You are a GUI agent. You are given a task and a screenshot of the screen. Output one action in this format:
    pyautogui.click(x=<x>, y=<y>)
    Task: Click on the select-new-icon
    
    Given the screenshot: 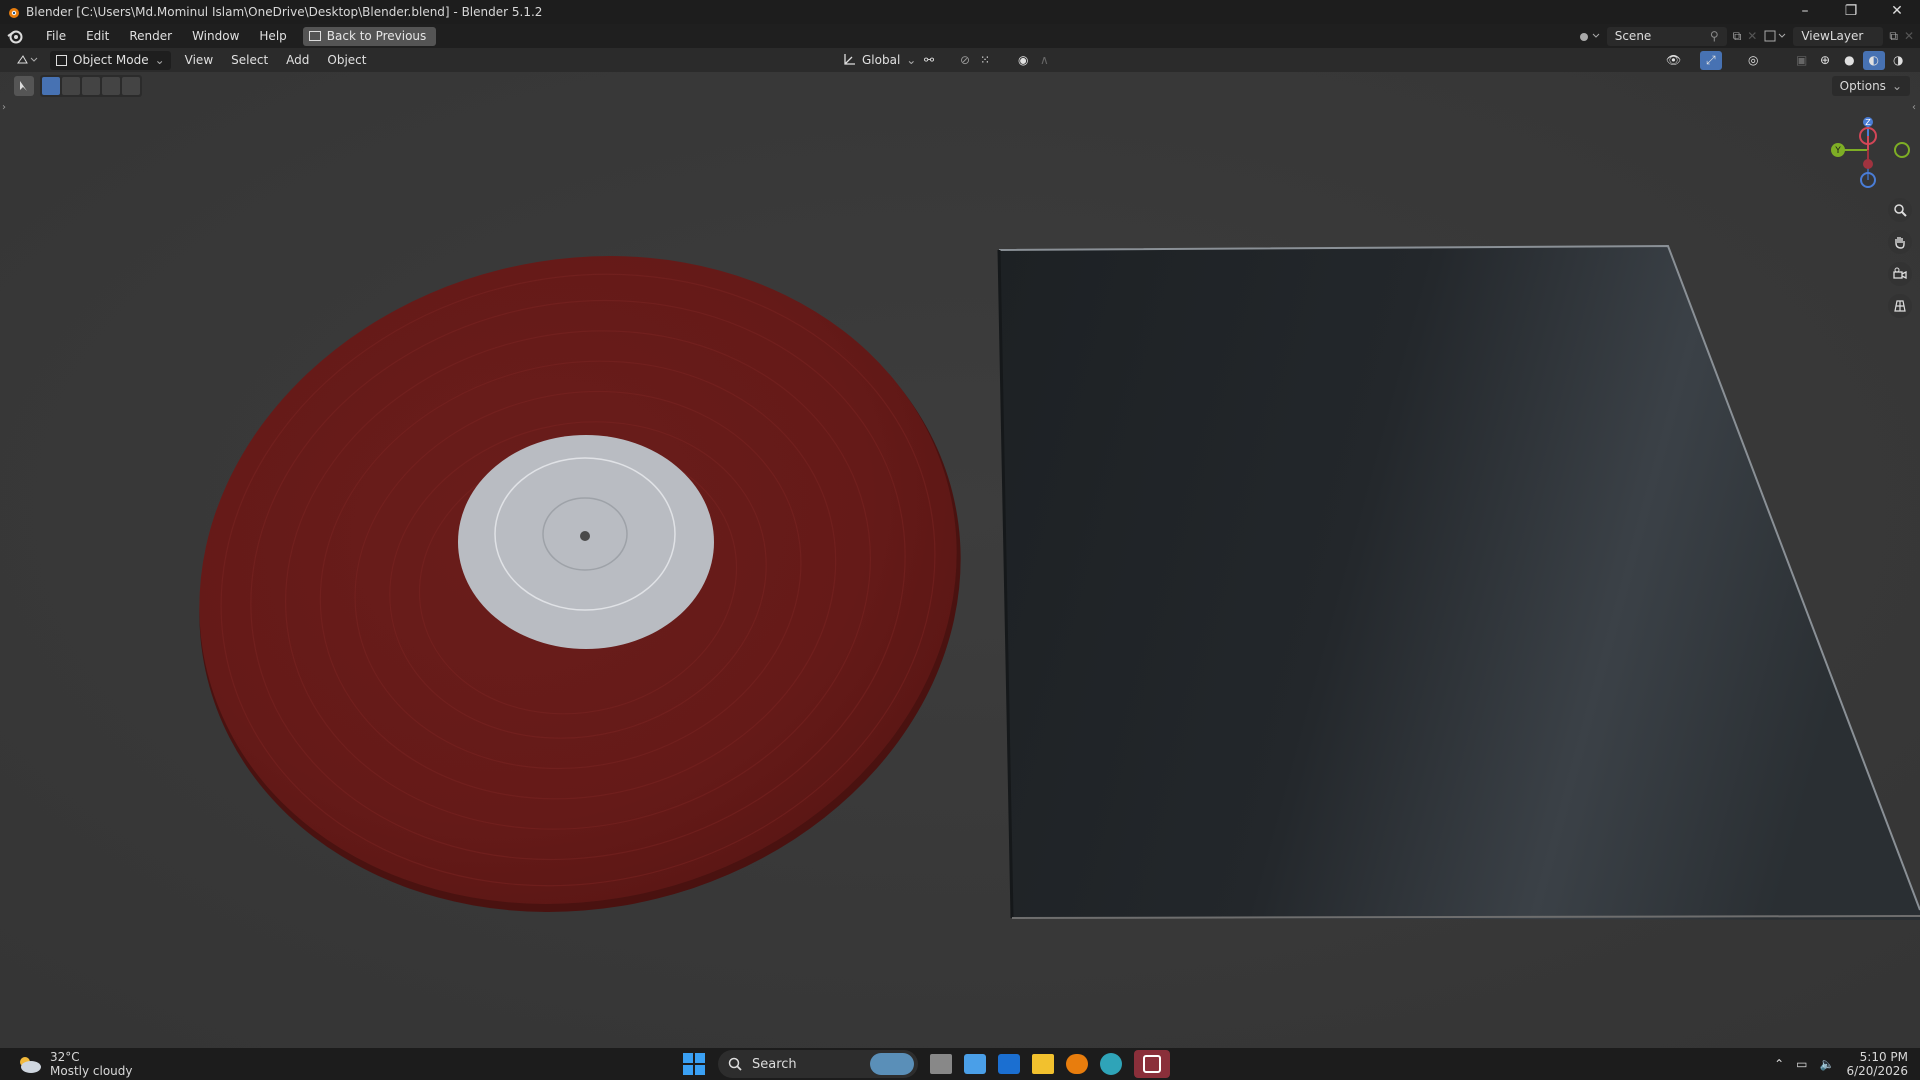 What is the action you would take?
    pyautogui.click(x=51, y=86)
    